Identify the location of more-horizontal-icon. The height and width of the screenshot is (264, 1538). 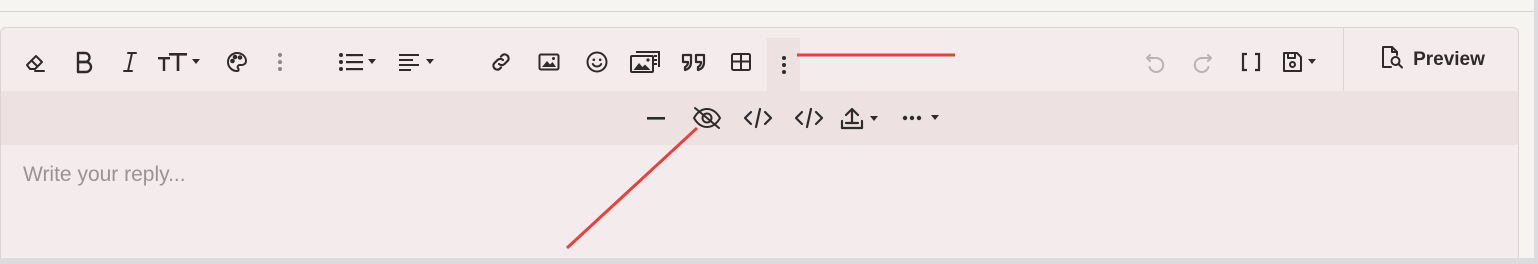
(922, 118).